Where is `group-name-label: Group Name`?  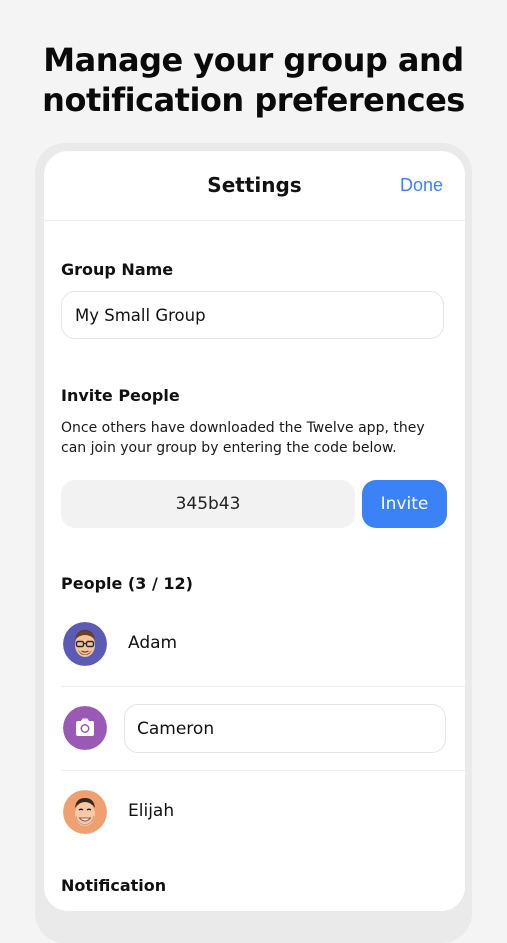 group-name-label: Group Name is located at coordinates (117, 269).